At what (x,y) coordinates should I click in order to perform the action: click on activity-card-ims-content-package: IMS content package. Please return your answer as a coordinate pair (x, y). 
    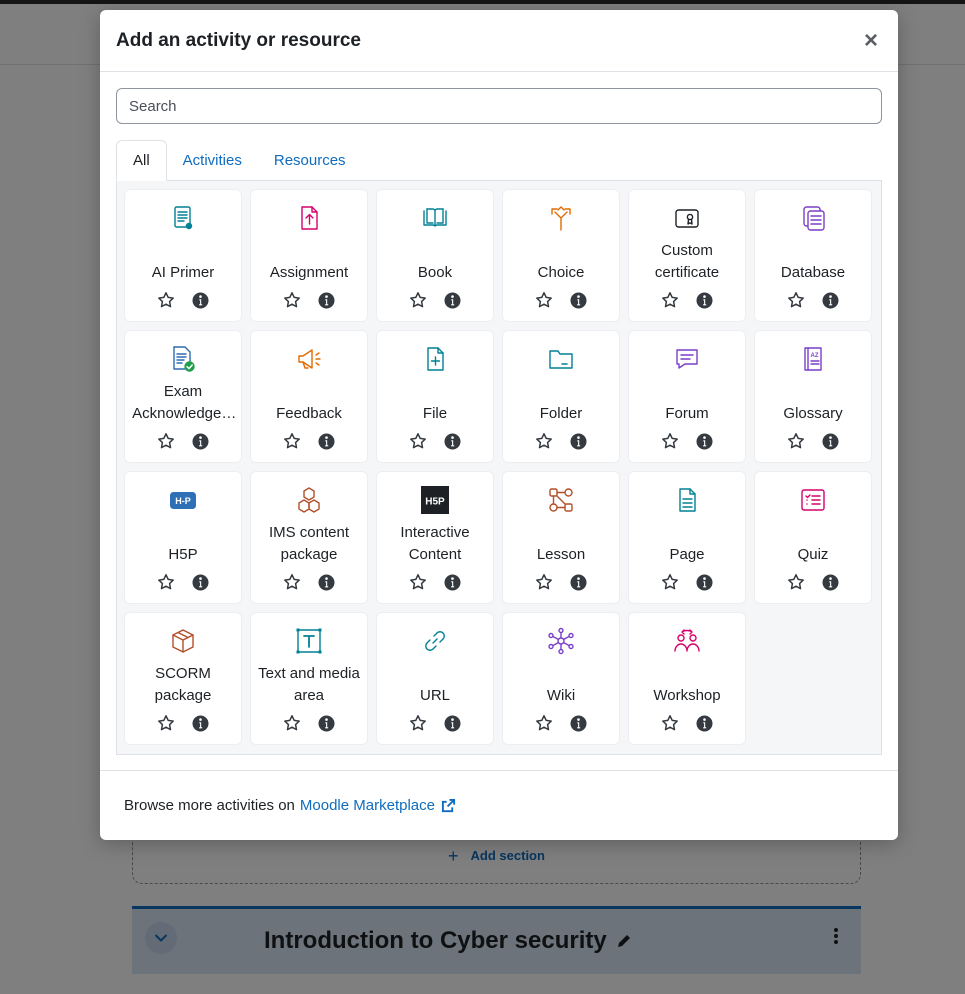
    Looking at the image, I should click on (309, 537).